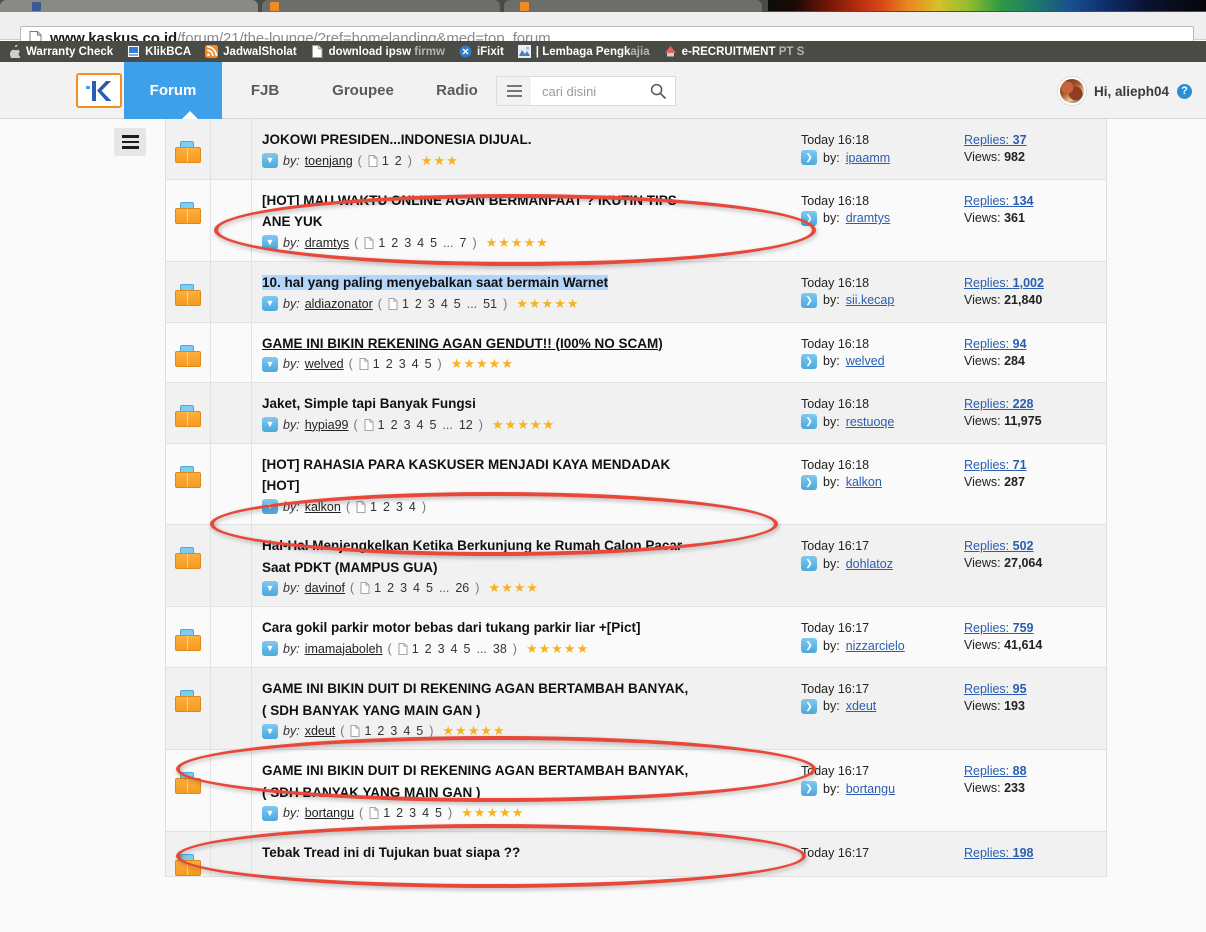 Image resolution: width=1206 pixels, height=932 pixels. I want to click on kaskus-logo, so click(99, 90).